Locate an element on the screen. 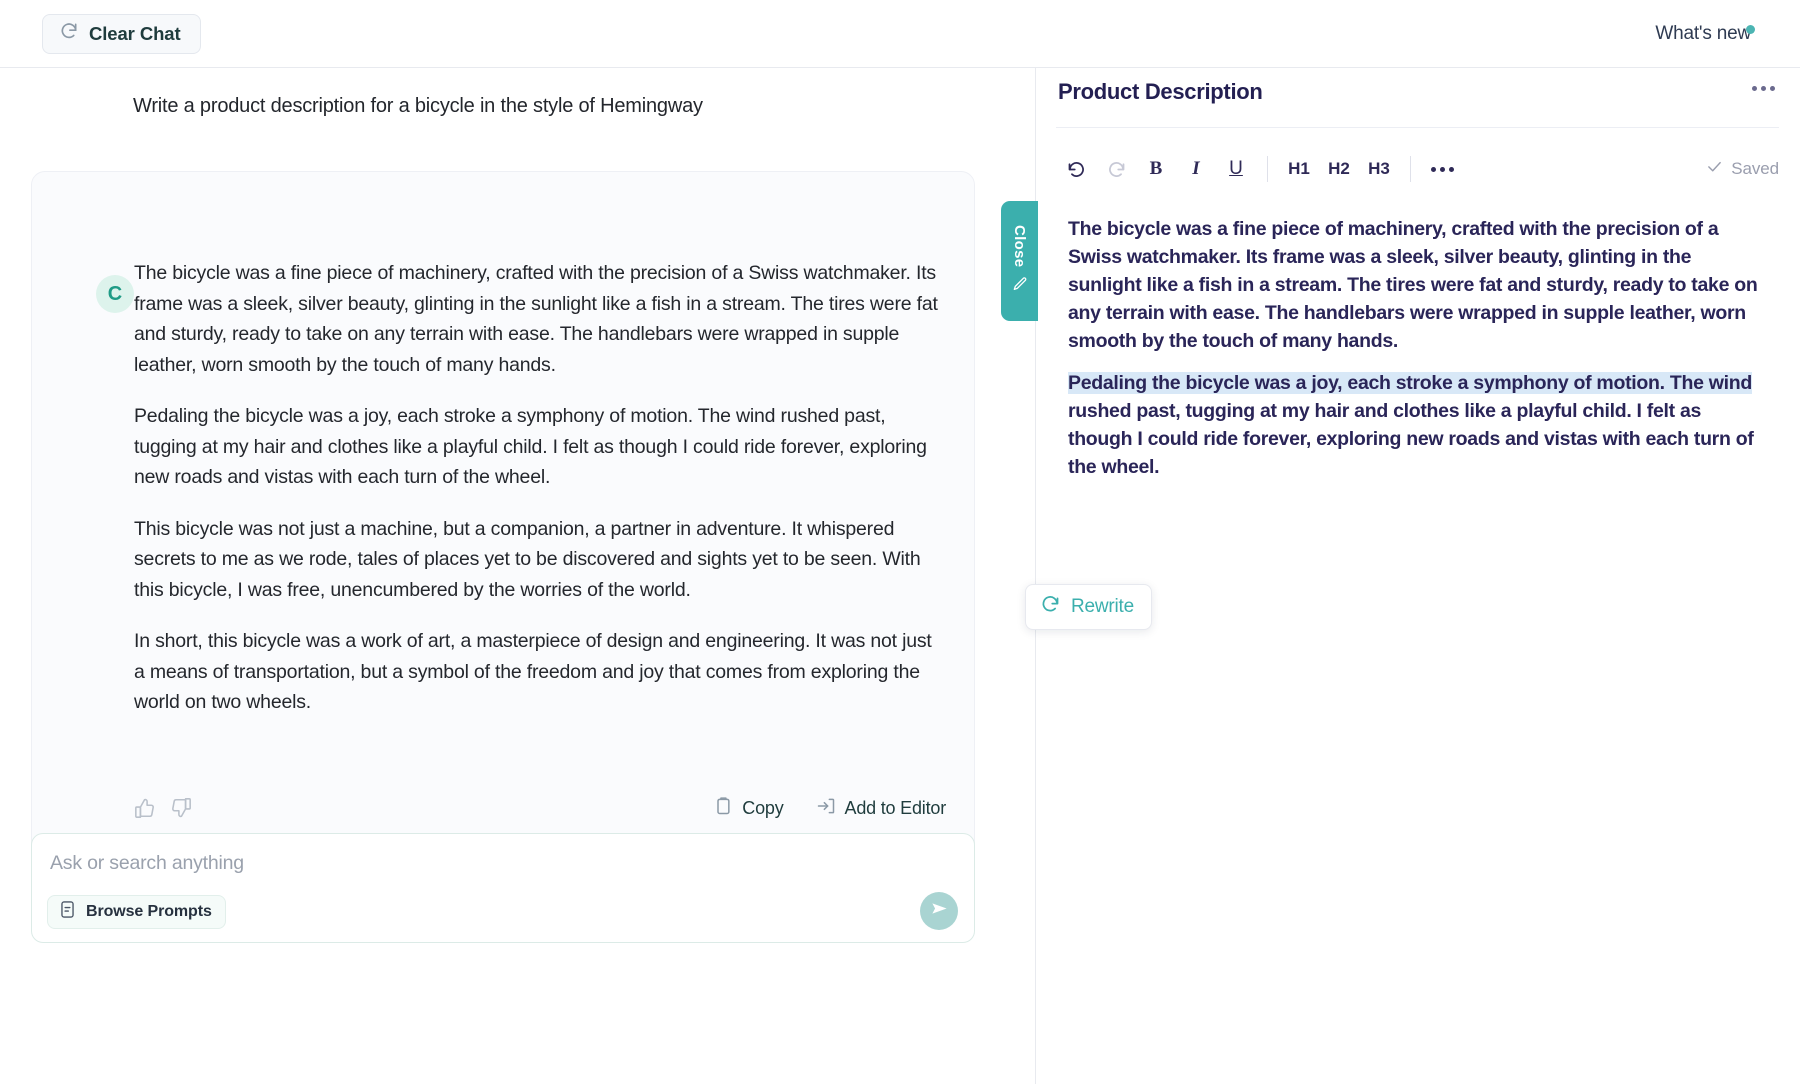  thumbs-up-icon is located at coordinates (145, 808).